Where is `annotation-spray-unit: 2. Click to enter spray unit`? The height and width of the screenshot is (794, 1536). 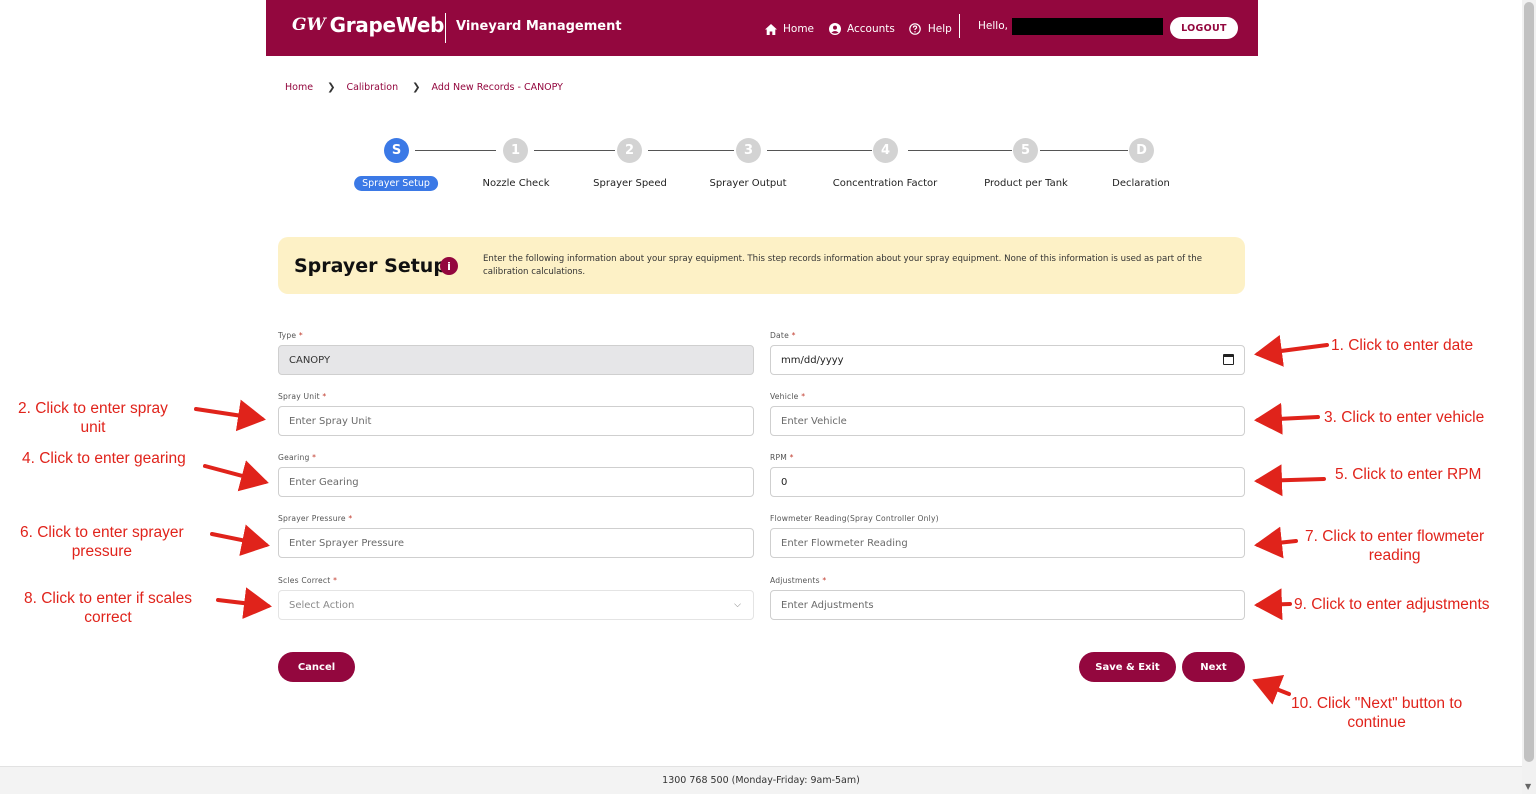 annotation-spray-unit: 2. Click to enter spray unit is located at coordinates (93, 418).